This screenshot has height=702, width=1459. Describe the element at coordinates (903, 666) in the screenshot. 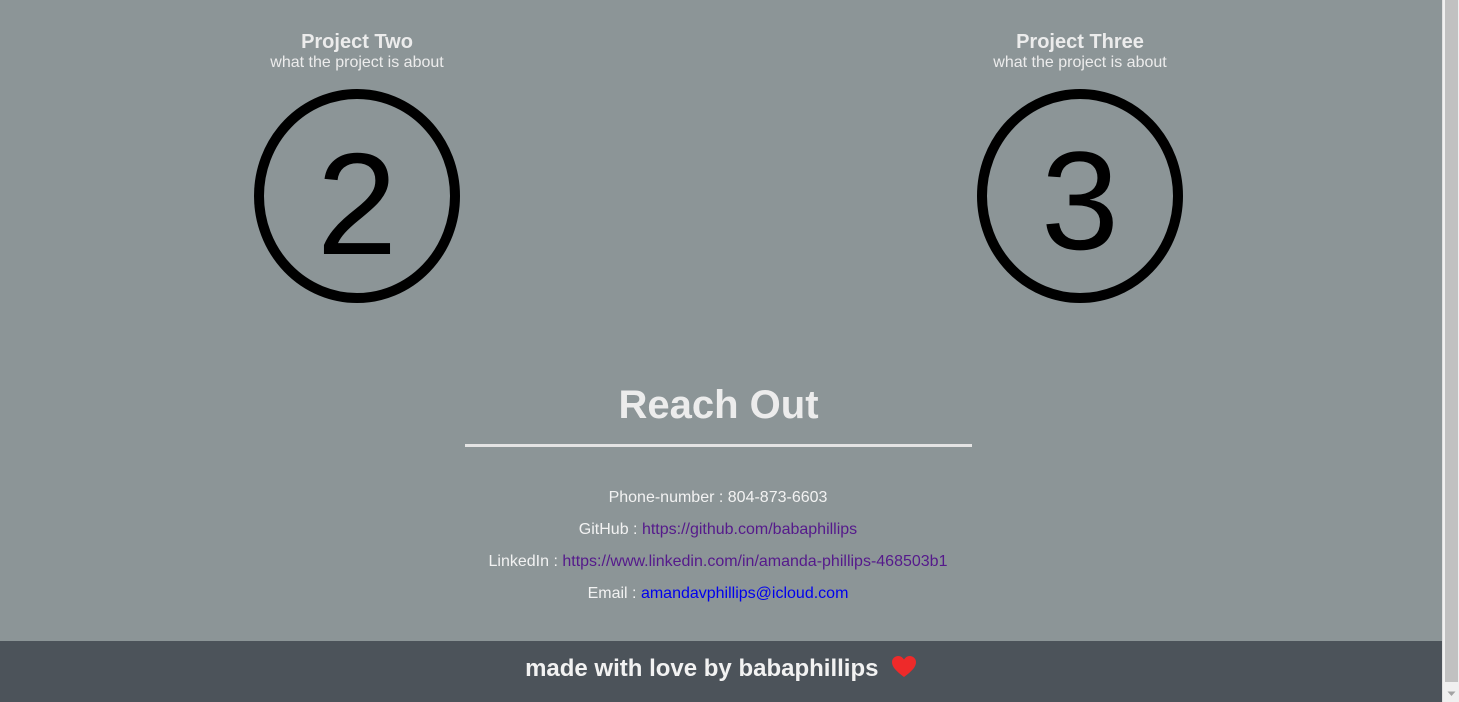

I see `heart-icon` at that location.